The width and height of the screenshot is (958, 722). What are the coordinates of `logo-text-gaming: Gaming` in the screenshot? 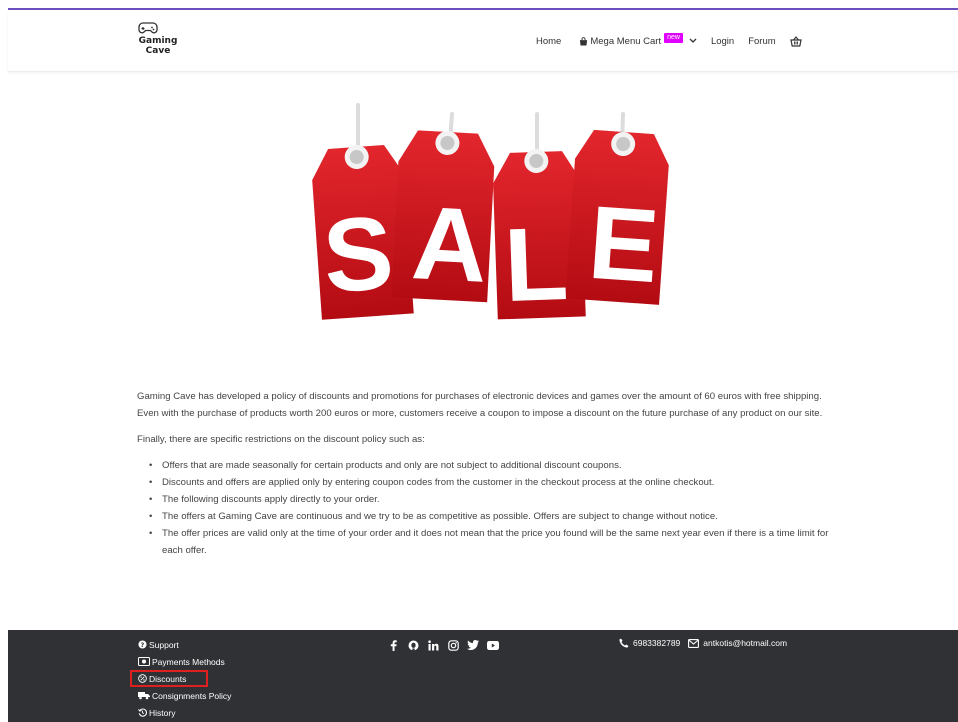 It's located at (158, 41).